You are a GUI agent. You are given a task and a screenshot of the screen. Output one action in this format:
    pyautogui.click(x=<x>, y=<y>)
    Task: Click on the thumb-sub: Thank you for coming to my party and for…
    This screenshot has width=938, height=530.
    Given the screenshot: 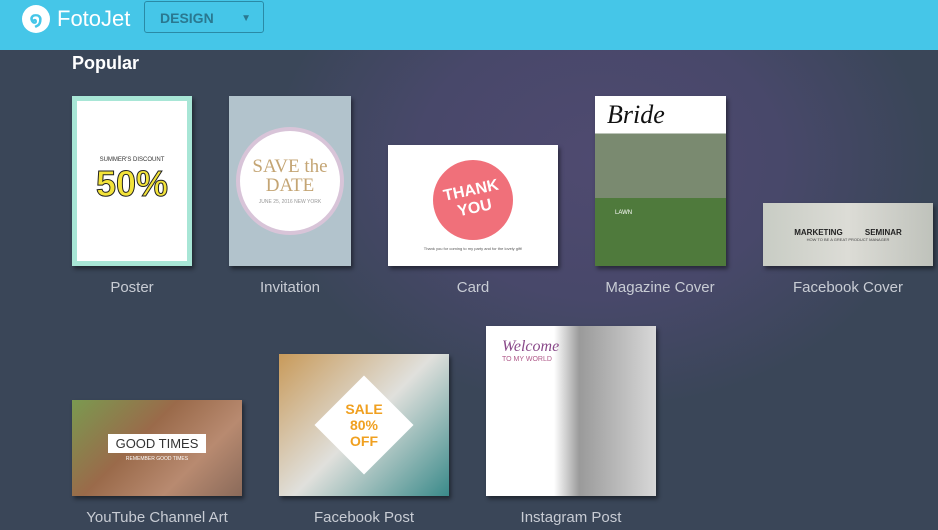 What is the action you would take?
    pyautogui.click(x=473, y=248)
    